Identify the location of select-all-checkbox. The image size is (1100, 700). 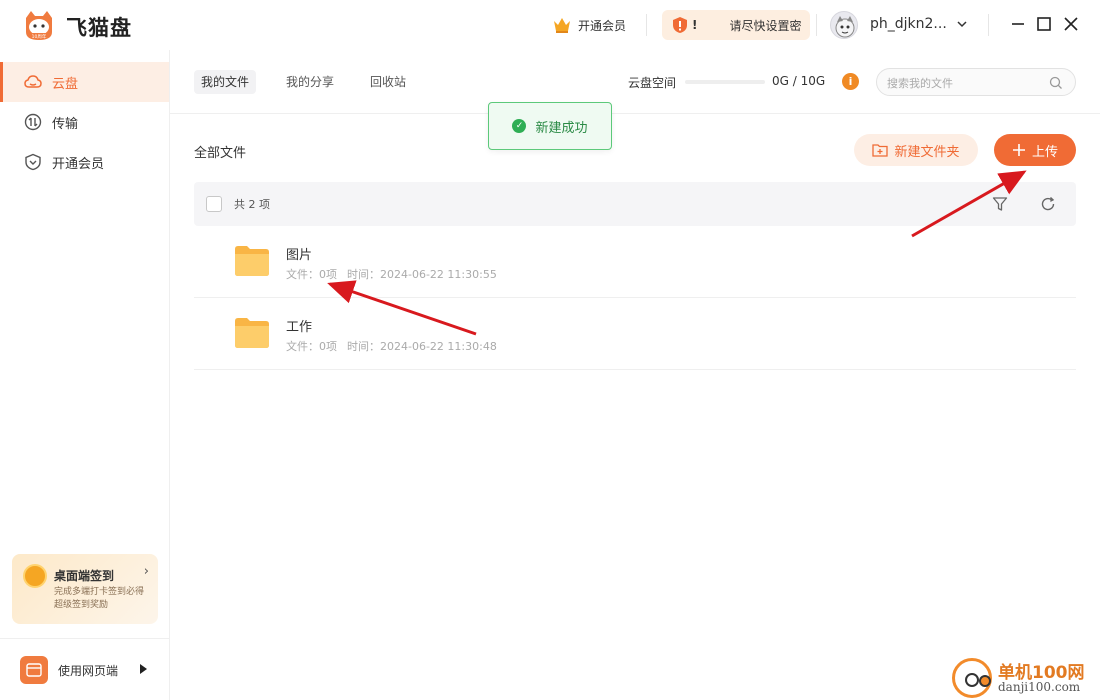
(214, 204).